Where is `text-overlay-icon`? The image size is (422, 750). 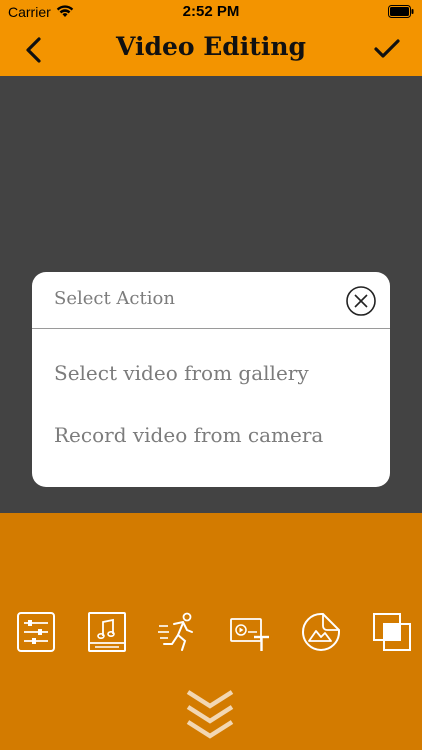 text-overlay-icon is located at coordinates (249, 634).